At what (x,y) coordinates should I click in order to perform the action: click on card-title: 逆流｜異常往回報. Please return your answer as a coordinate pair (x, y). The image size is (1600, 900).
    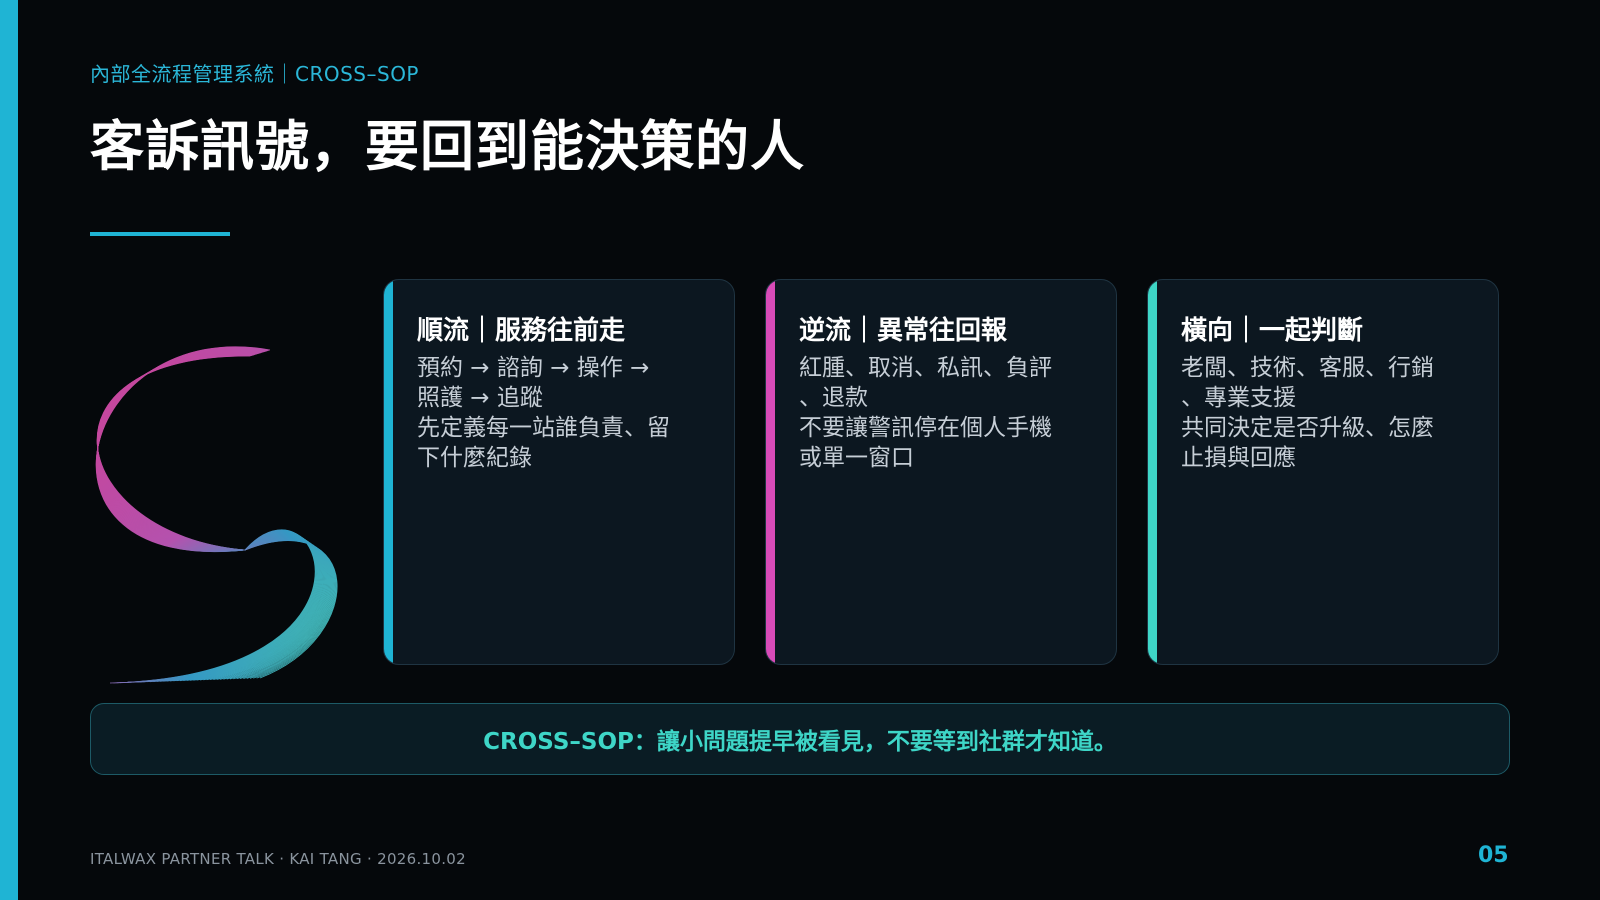
    Looking at the image, I should click on (903, 331).